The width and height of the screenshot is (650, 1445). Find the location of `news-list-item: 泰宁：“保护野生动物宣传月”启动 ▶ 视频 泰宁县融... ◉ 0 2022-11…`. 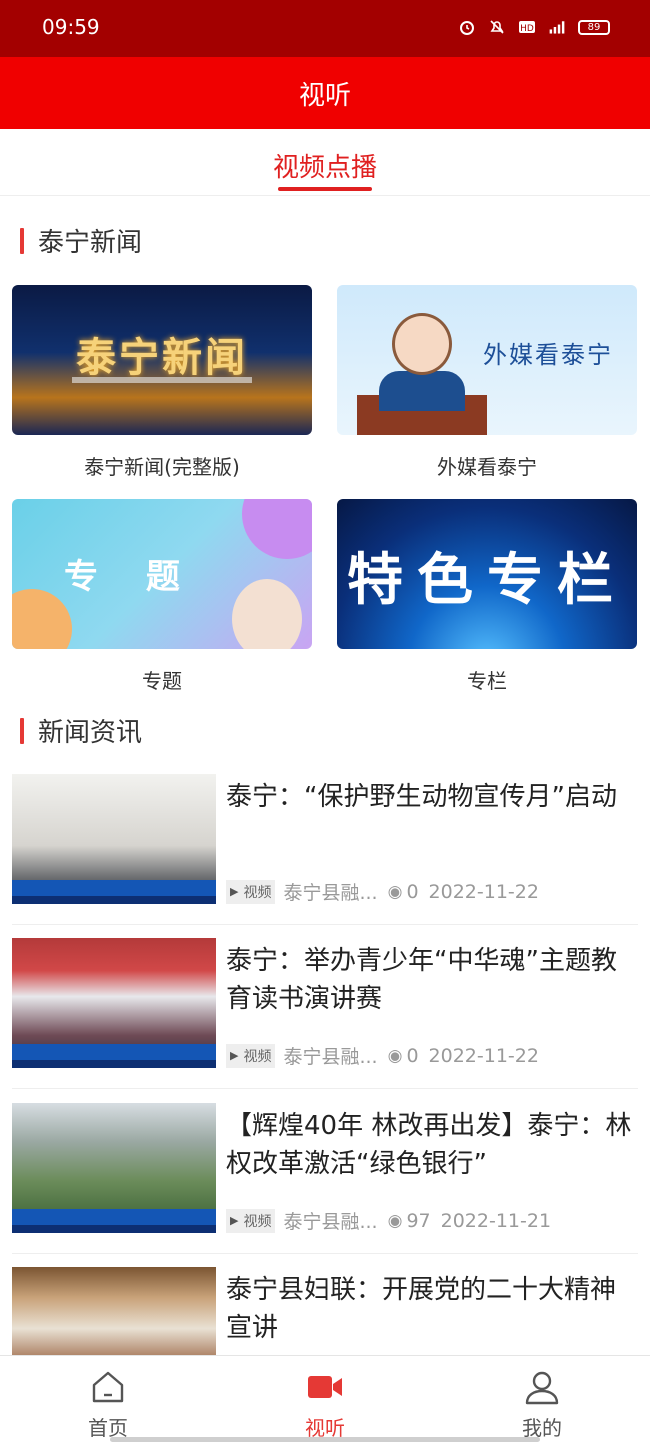

news-list-item: 泰宁：“保护野生动物宣传月”启动 ▶ 视频 泰宁县融... ◉ 0 2022-11… is located at coordinates (325, 849).